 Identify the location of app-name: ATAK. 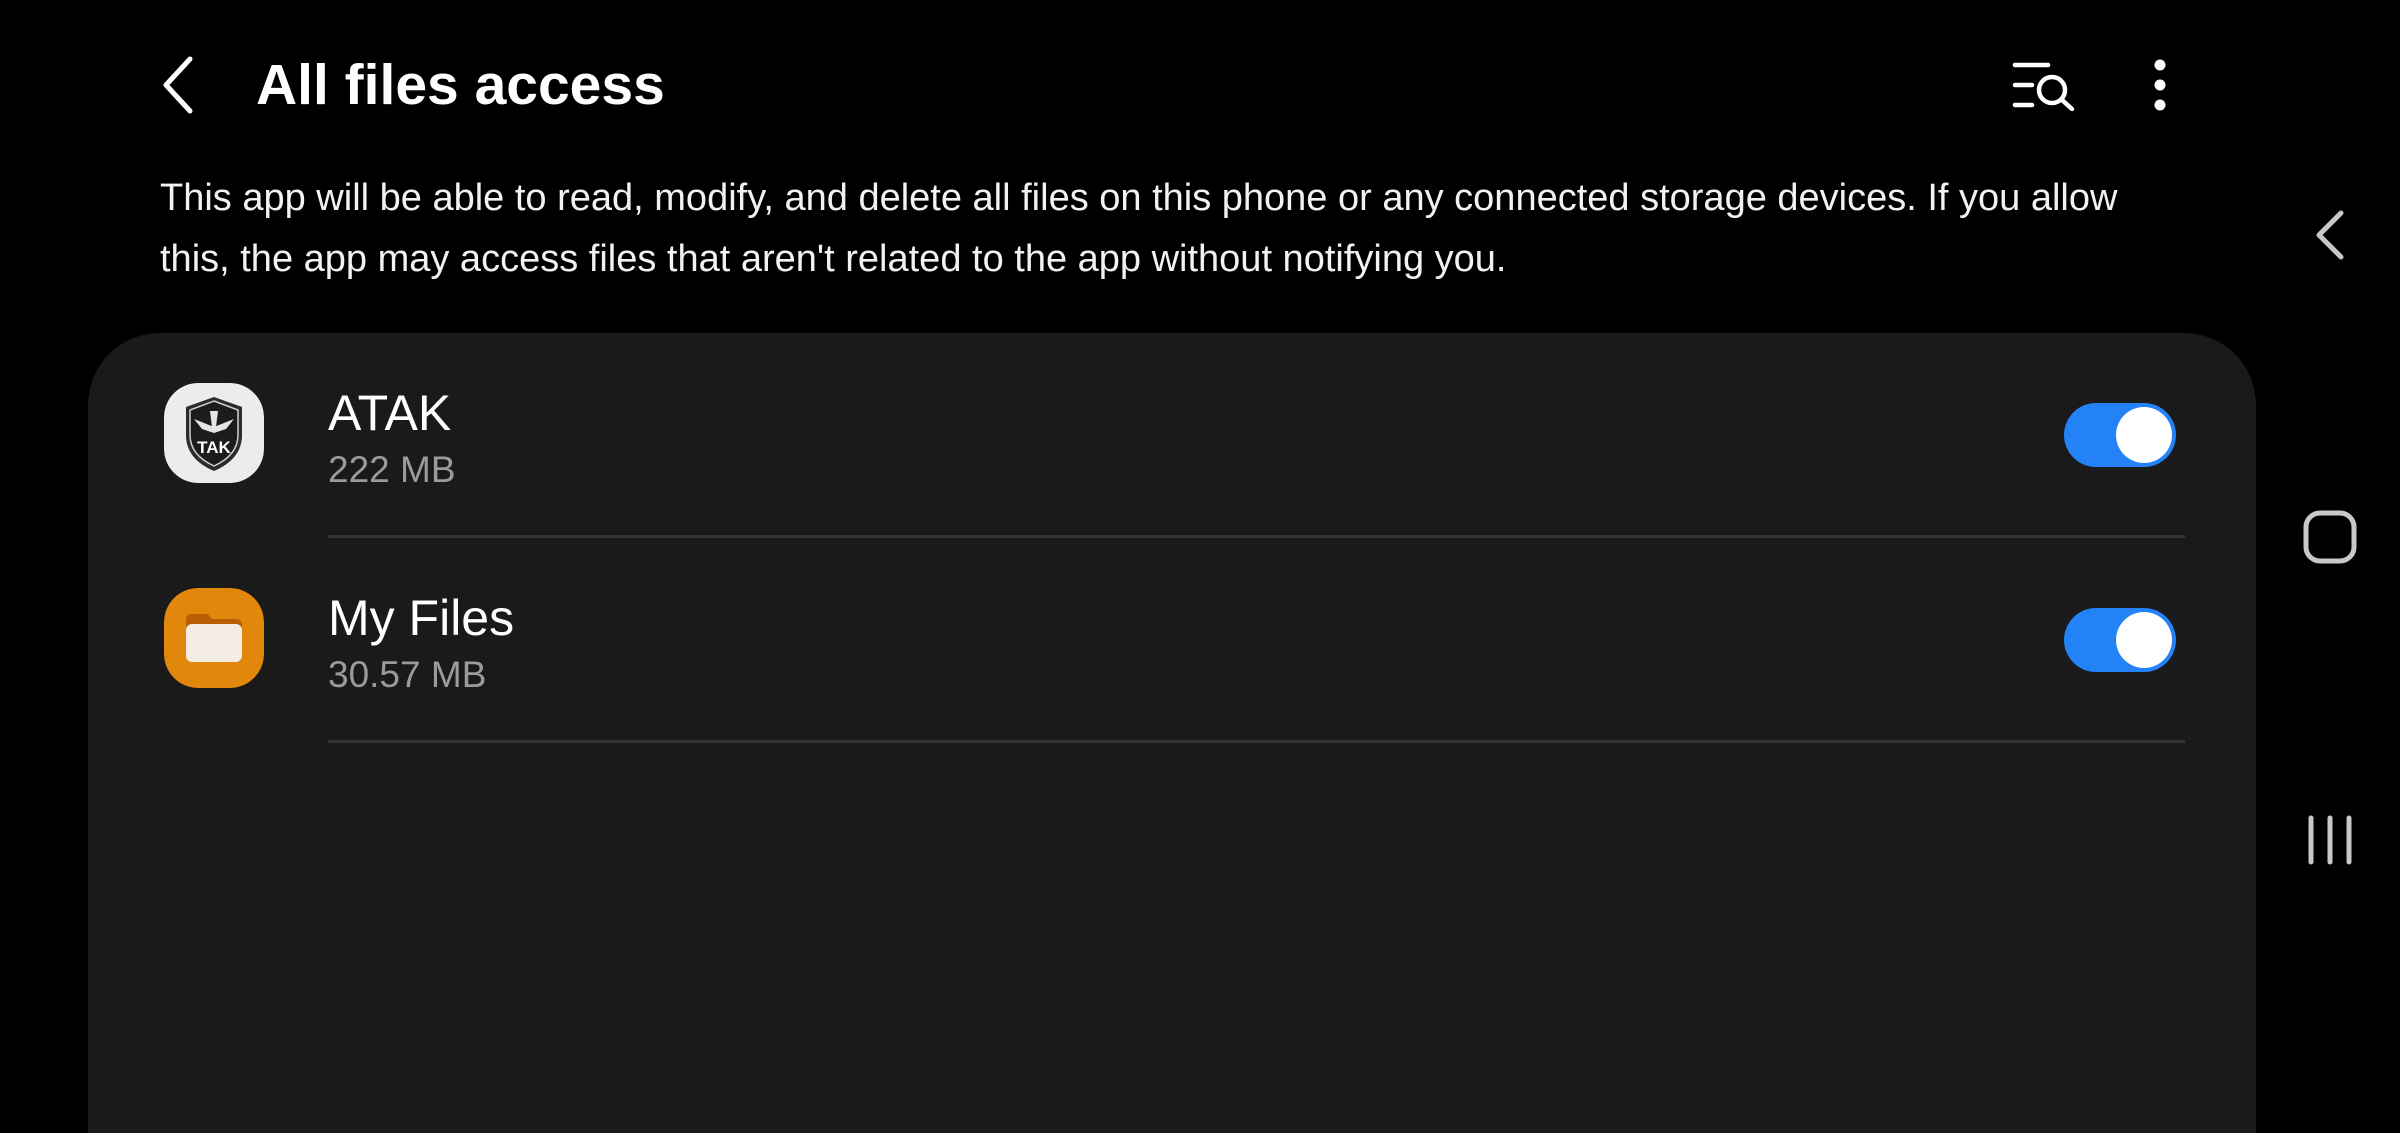
(390, 413).